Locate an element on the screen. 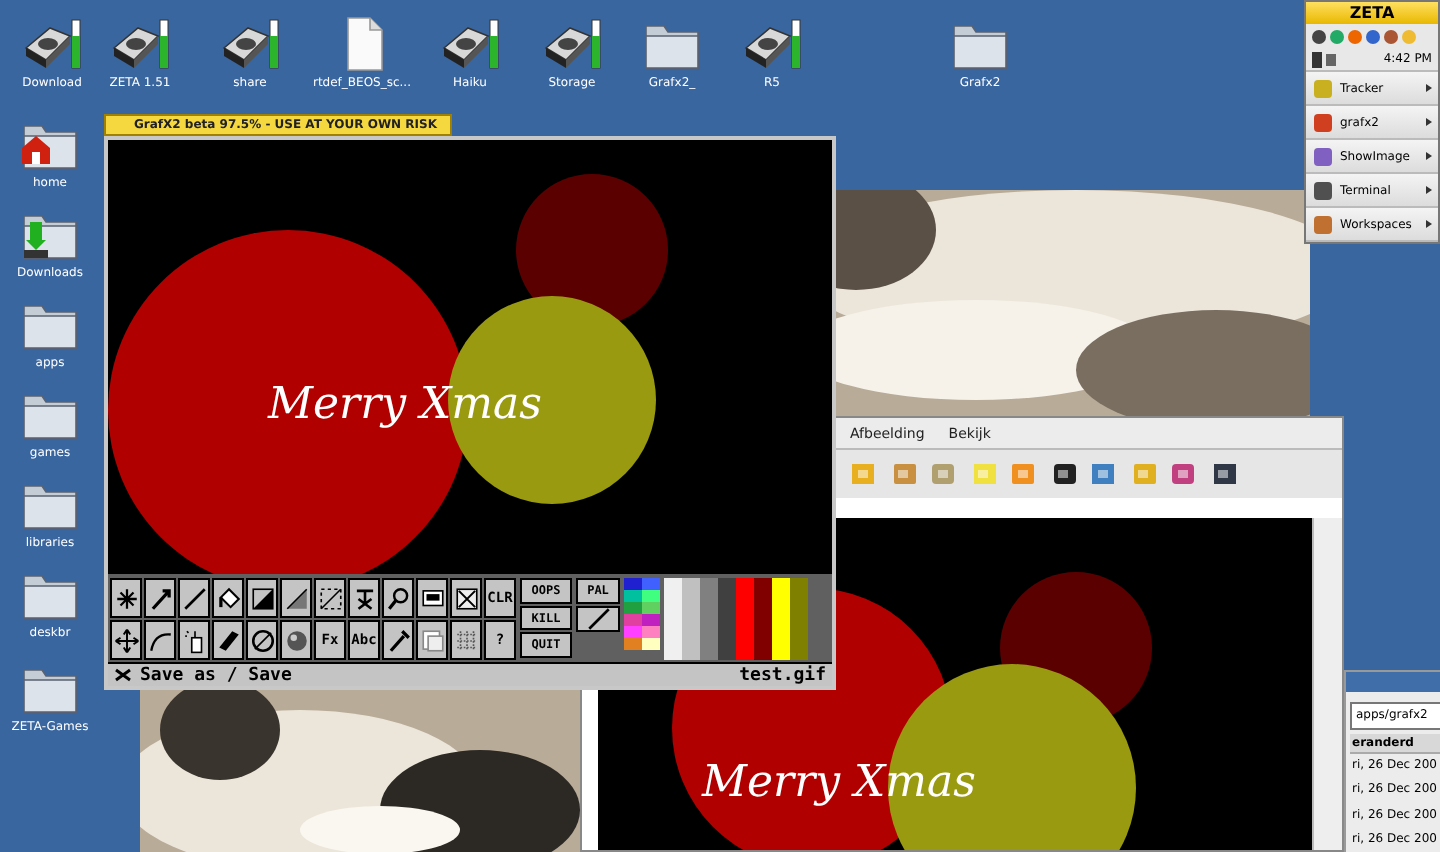  search-icon is located at coordinates (398, 598).